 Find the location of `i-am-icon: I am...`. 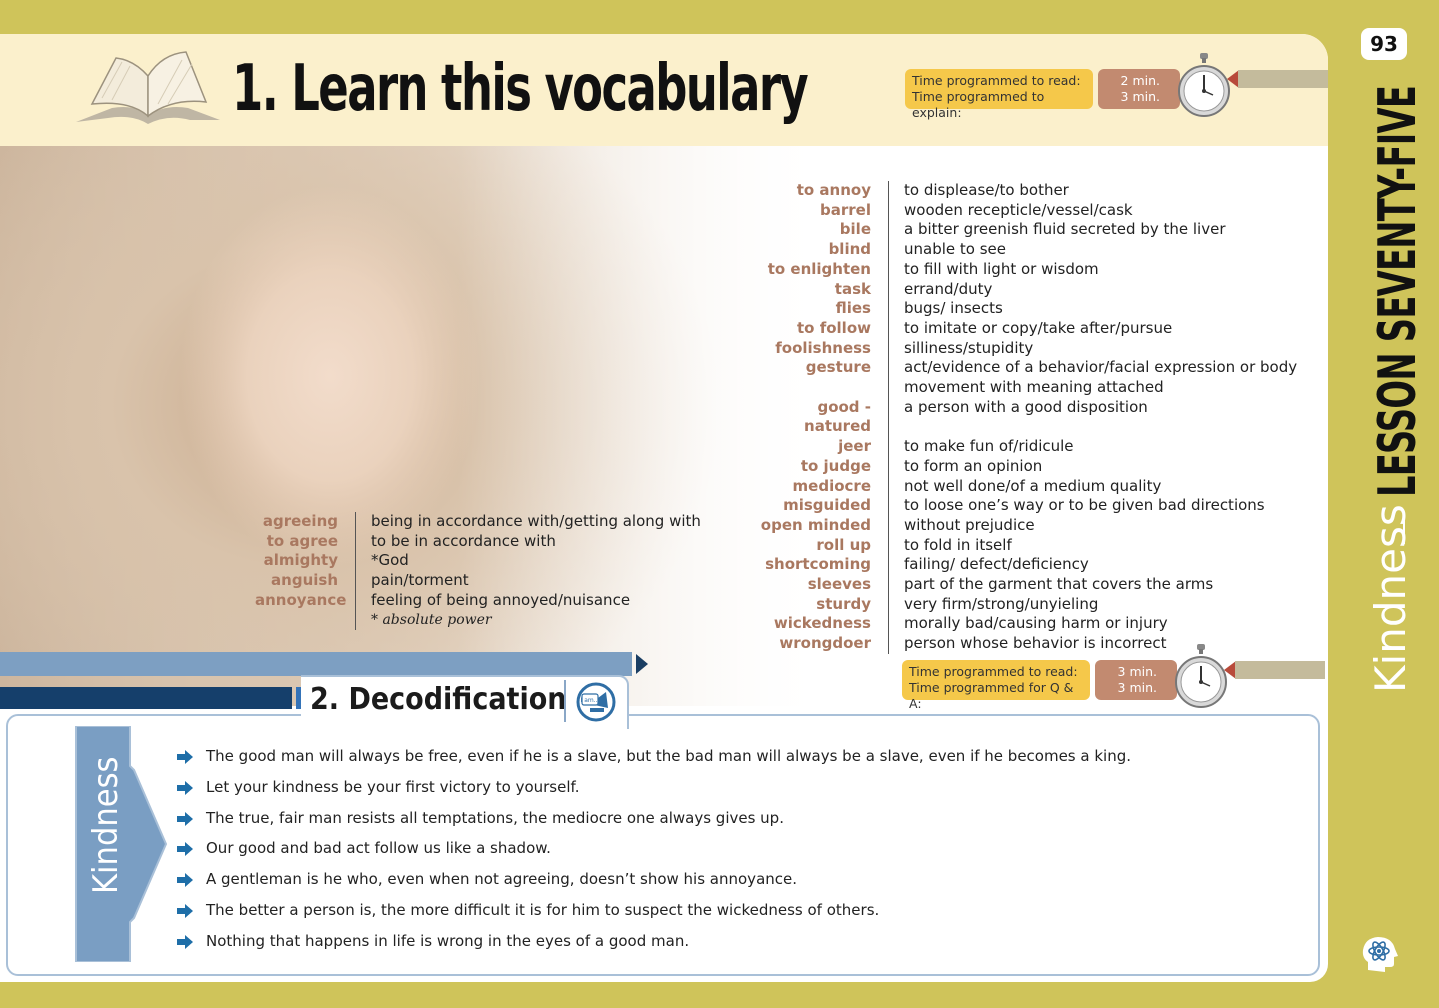

i-am-icon: I am... is located at coordinates (596, 702).